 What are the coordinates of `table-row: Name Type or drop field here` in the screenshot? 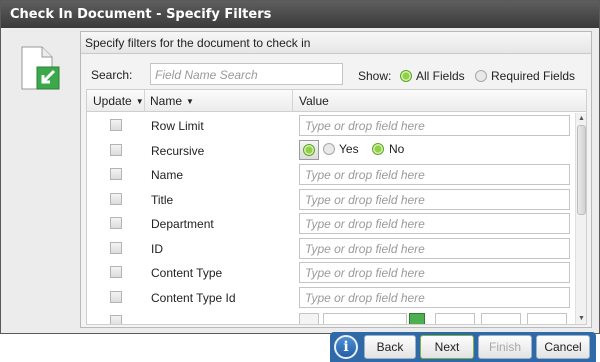 It's located at (331, 174).